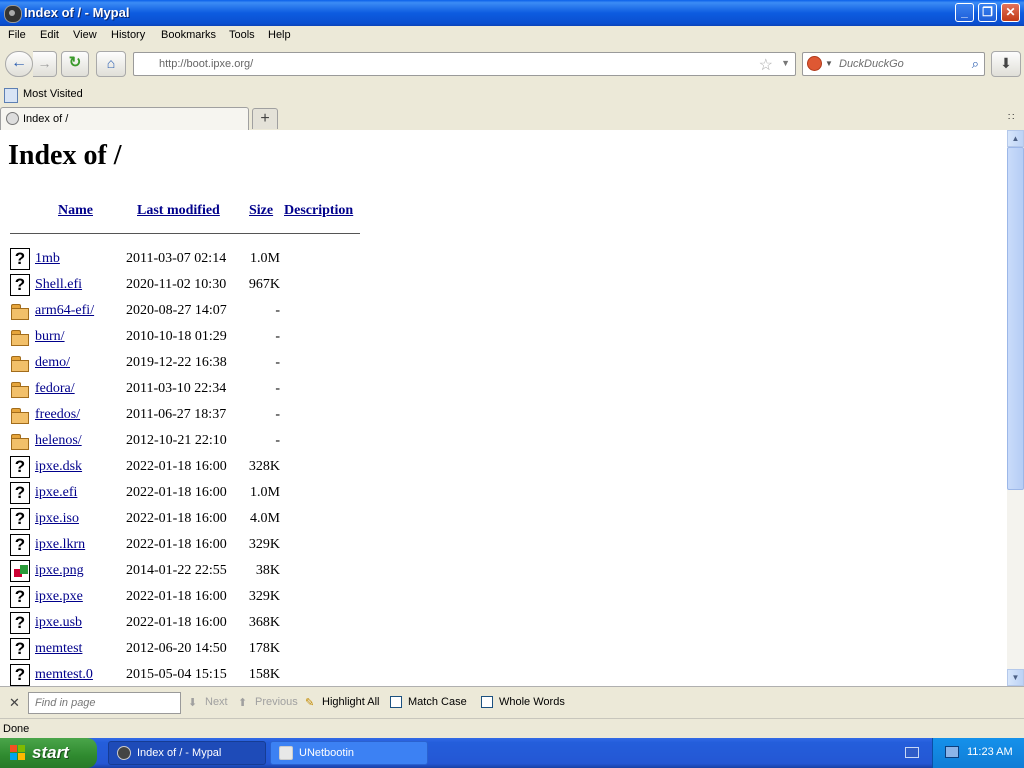 This screenshot has height=768, width=1024. Describe the element at coordinates (512, 95) in the screenshot. I see `bookmarks-toolbar: Most Visited` at that location.